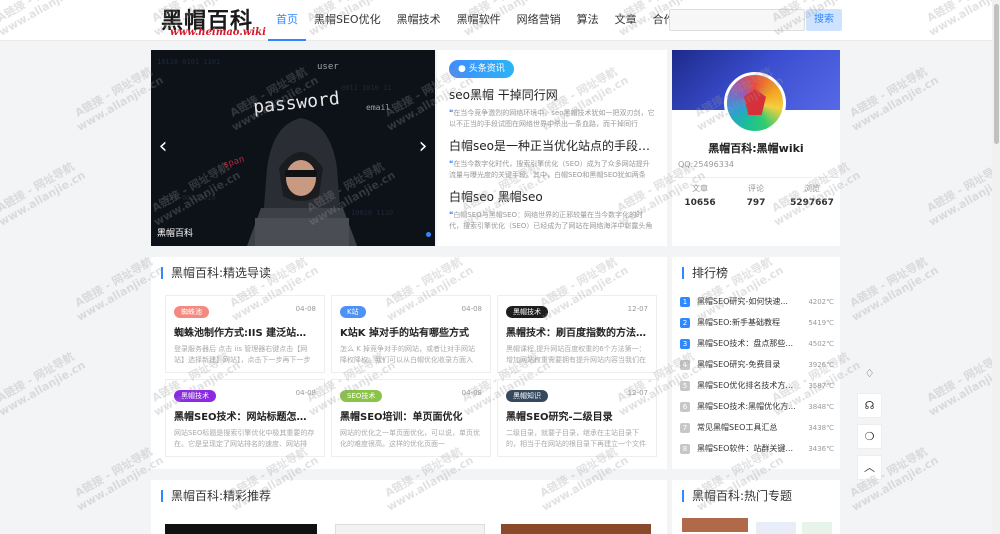 The image size is (1000, 534). I want to click on card-tag: SEO技术, so click(361, 396).